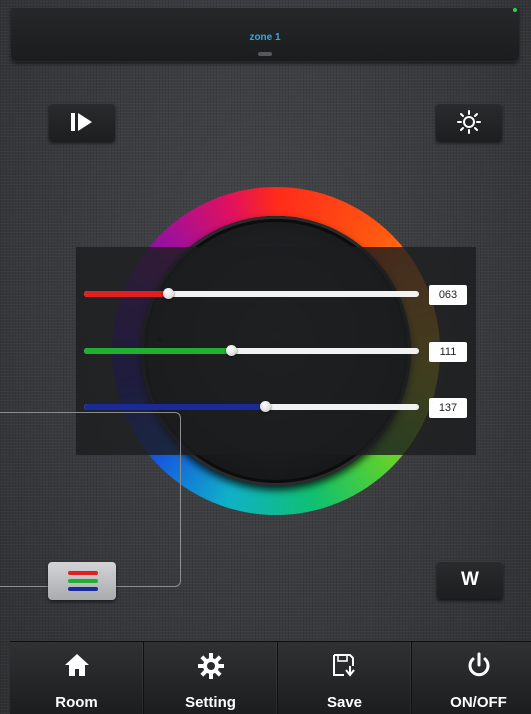 This screenshot has height=714, width=531. I want to click on rgb-bar-blue, so click(83, 589).